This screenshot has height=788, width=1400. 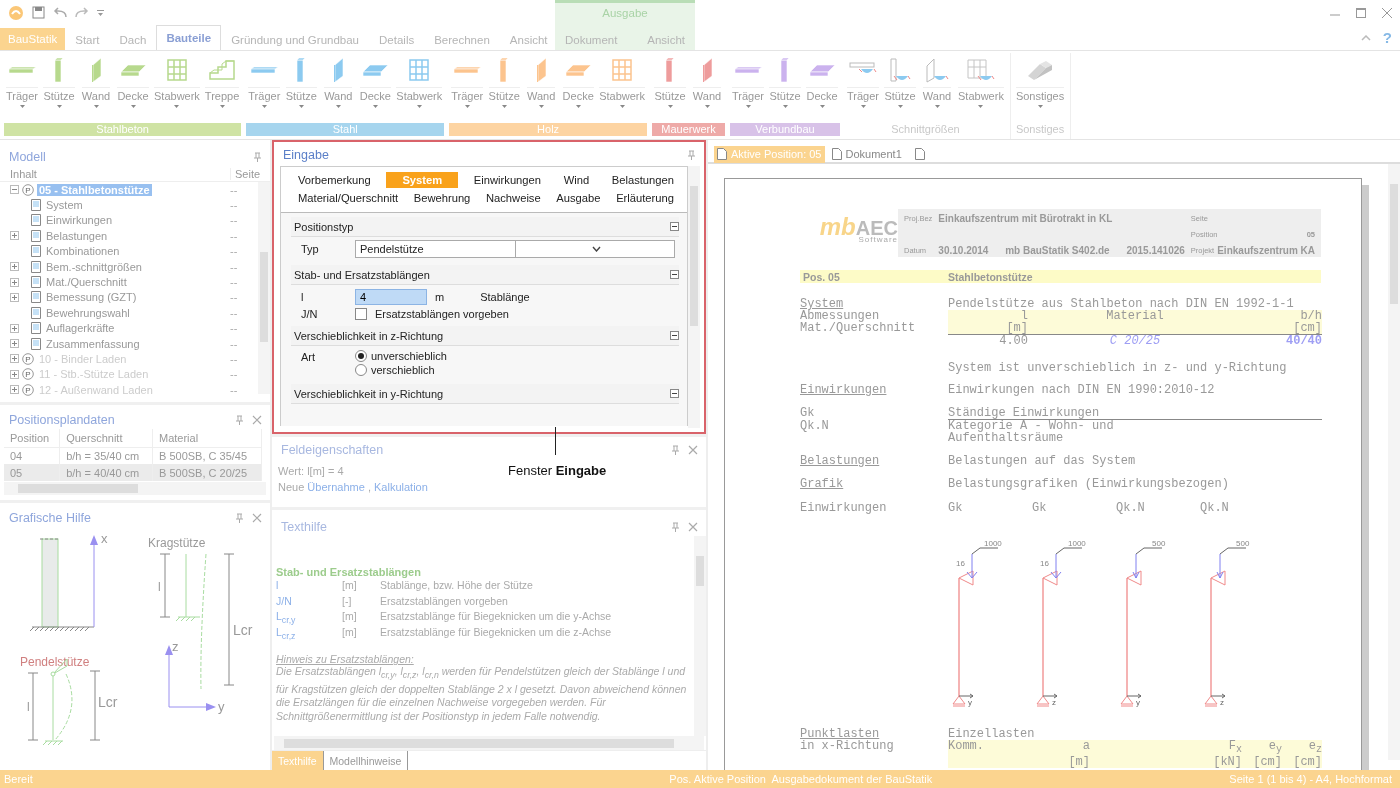 What do you see at coordinates (64, 205) in the screenshot?
I see `tree-item: System` at bounding box center [64, 205].